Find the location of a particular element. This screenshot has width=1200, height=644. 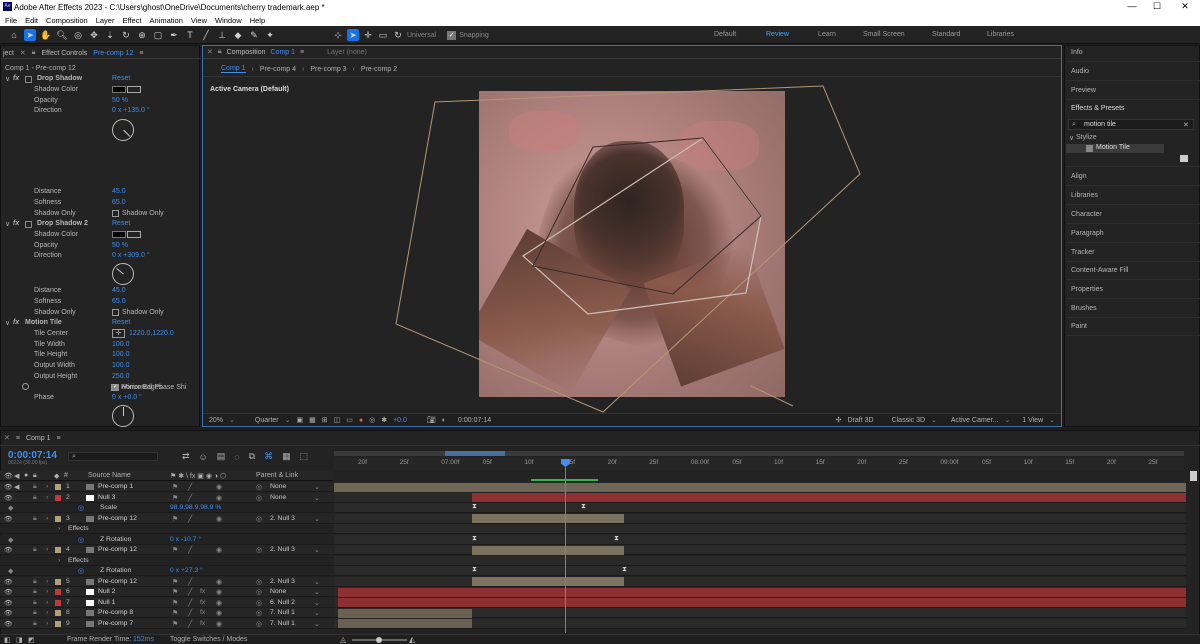

exposure-value: +0.0 is located at coordinates (400, 420).